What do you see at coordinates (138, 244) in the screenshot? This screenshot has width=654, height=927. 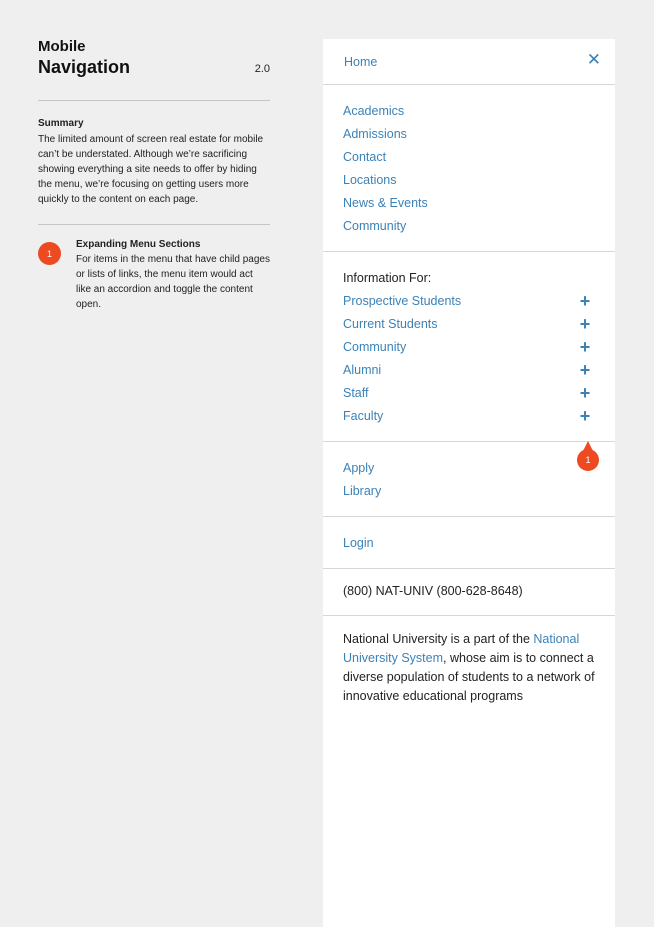 I see `annotation-title: Expanding Menu Sections` at bounding box center [138, 244].